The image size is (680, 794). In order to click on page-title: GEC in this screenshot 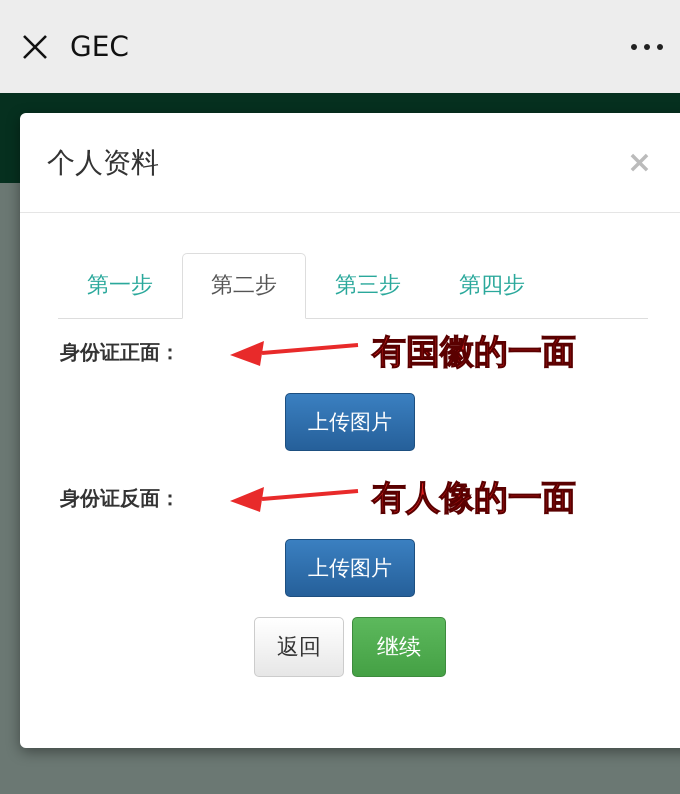, I will do `click(100, 46)`.